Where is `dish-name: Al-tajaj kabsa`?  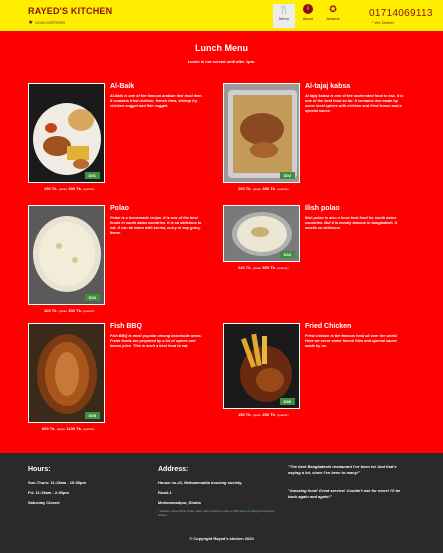 dish-name: Al-tajaj kabsa is located at coordinates (328, 86).